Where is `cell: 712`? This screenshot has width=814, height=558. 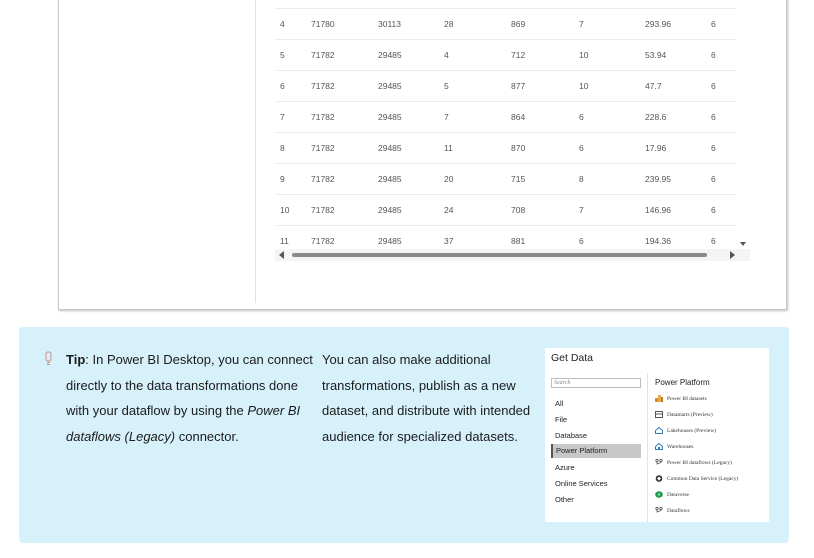 cell: 712 is located at coordinates (518, 55).